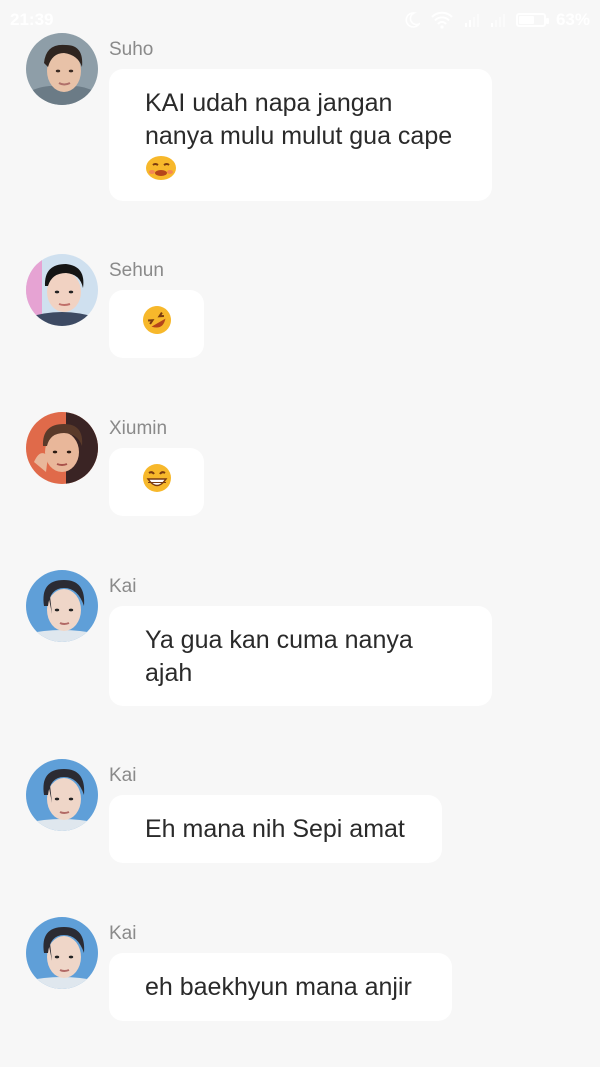  I want to click on sender-name: Xiumin, so click(138, 428).